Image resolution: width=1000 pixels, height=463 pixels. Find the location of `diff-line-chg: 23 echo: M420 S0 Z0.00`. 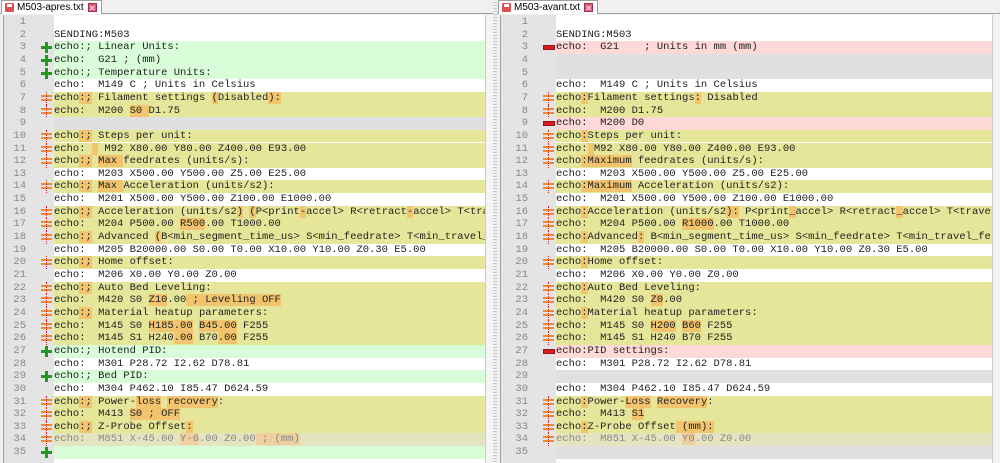

diff-line-chg: 23 echo: M420 S0 Z0.00 is located at coordinates (746, 300).